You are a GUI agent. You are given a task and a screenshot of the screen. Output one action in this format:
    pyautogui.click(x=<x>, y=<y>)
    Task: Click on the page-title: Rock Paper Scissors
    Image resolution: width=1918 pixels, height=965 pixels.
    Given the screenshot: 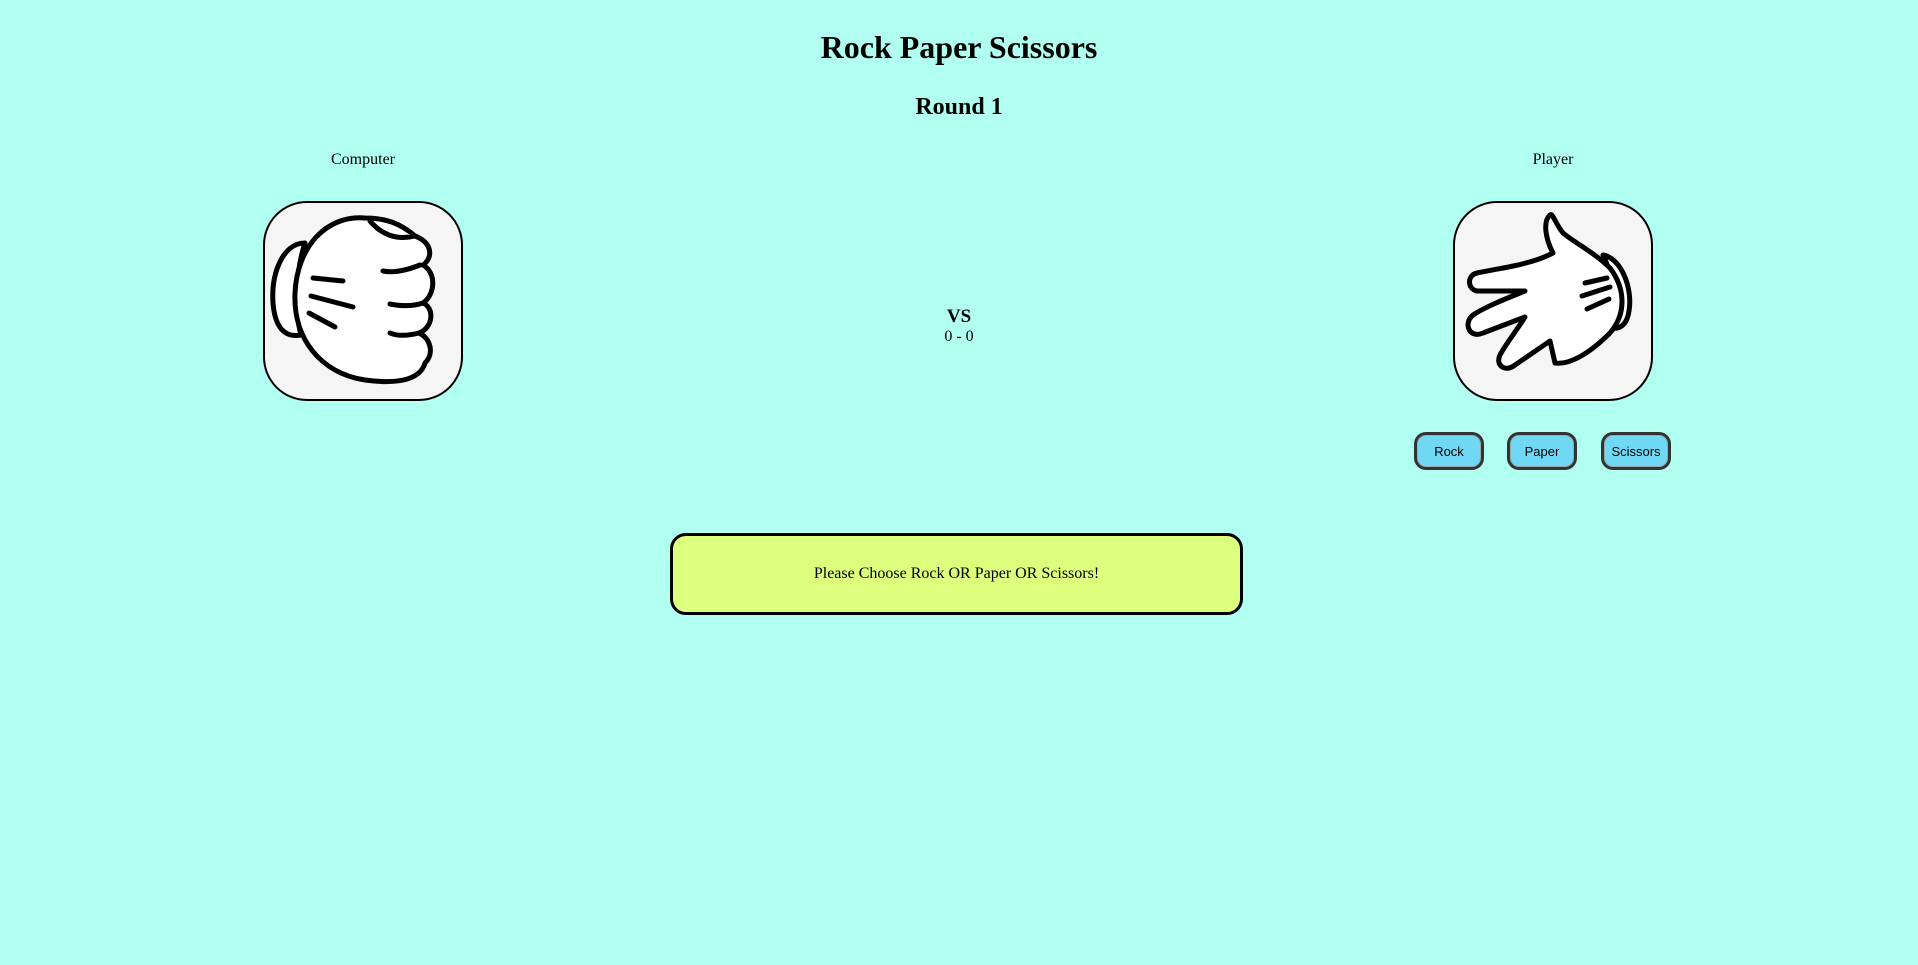 What is the action you would take?
    pyautogui.click(x=959, y=47)
    